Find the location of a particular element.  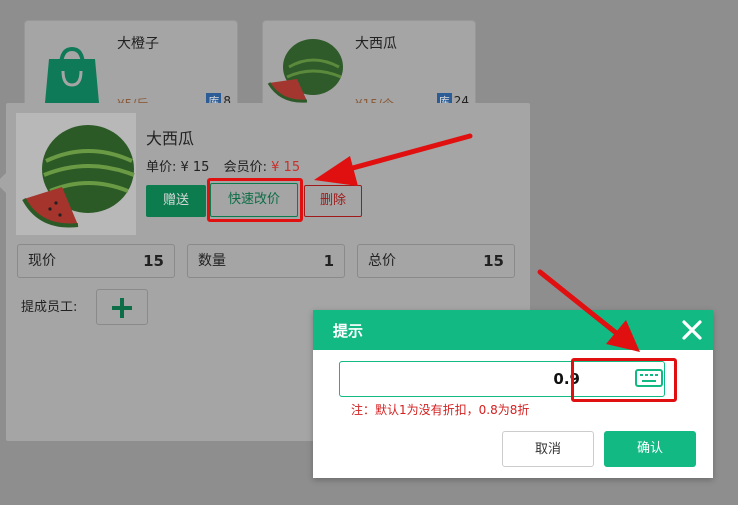

price-line: 单价: ¥ 15 会员价: ¥ 15 is located at coordinates (223, 165).